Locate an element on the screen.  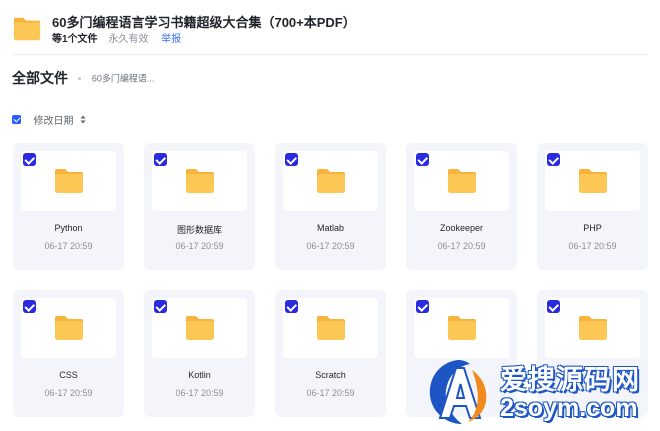
file-card: Zookeeper 06-17 20:59 is located at coordinates (461, 206).